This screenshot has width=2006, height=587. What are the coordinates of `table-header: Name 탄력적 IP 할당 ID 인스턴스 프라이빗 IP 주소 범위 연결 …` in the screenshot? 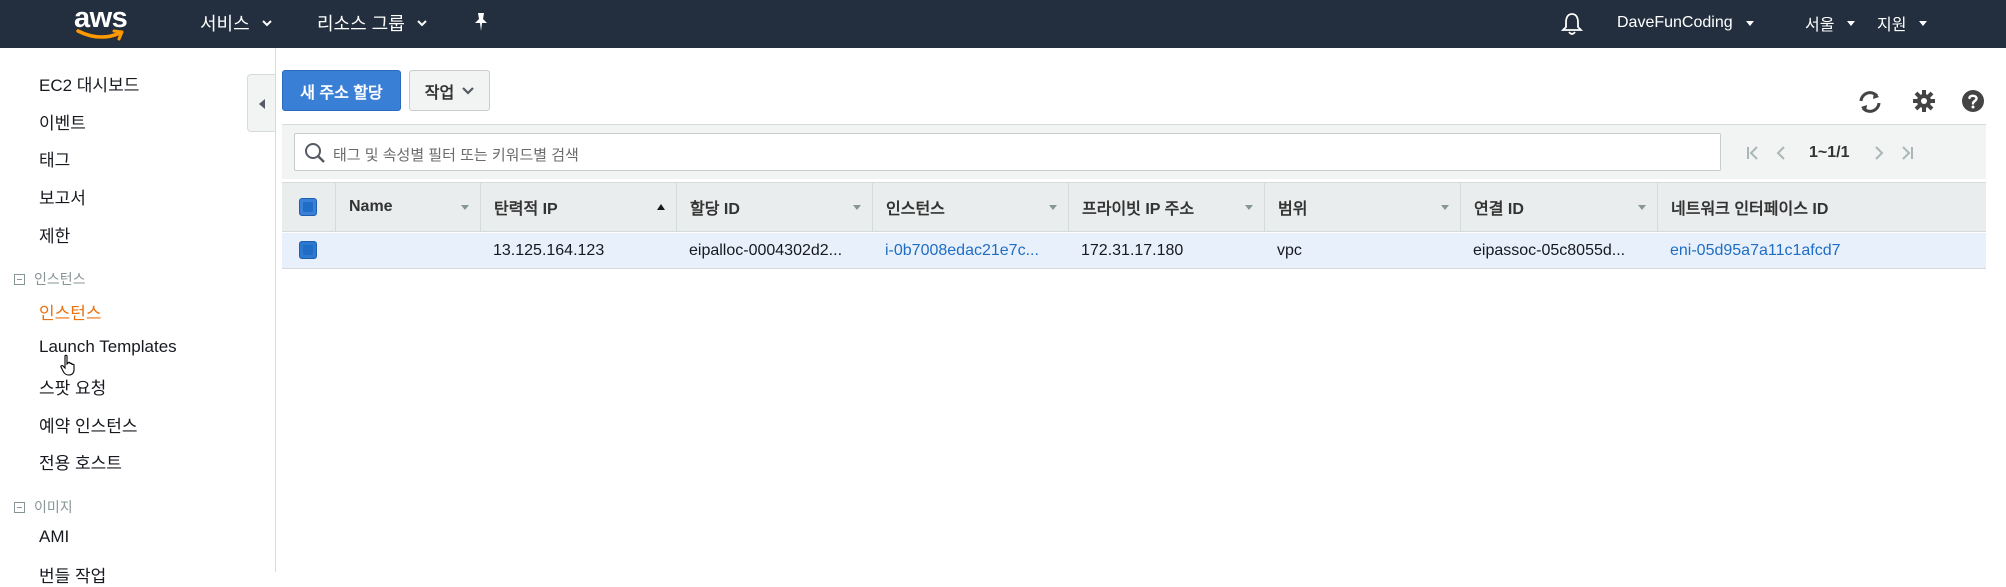 It's located at (1134, 207).